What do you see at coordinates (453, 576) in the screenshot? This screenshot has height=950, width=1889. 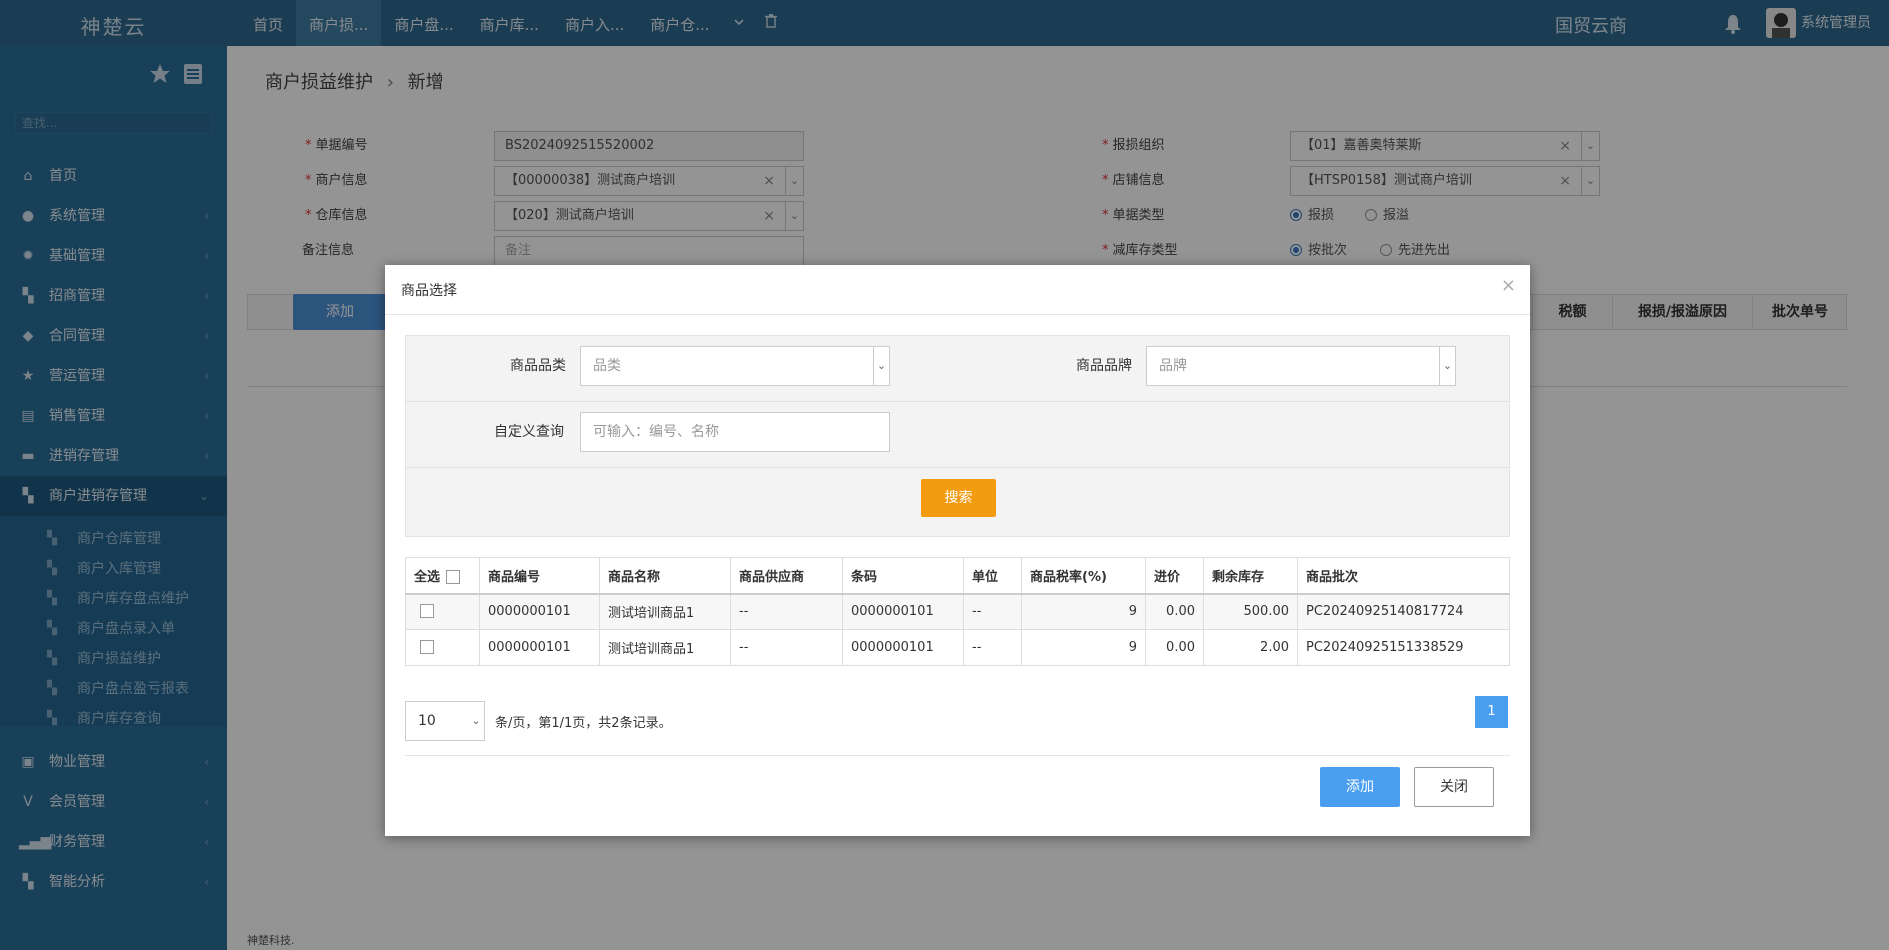 I see `select-all-checkbox` at bounding box center [453, 576].